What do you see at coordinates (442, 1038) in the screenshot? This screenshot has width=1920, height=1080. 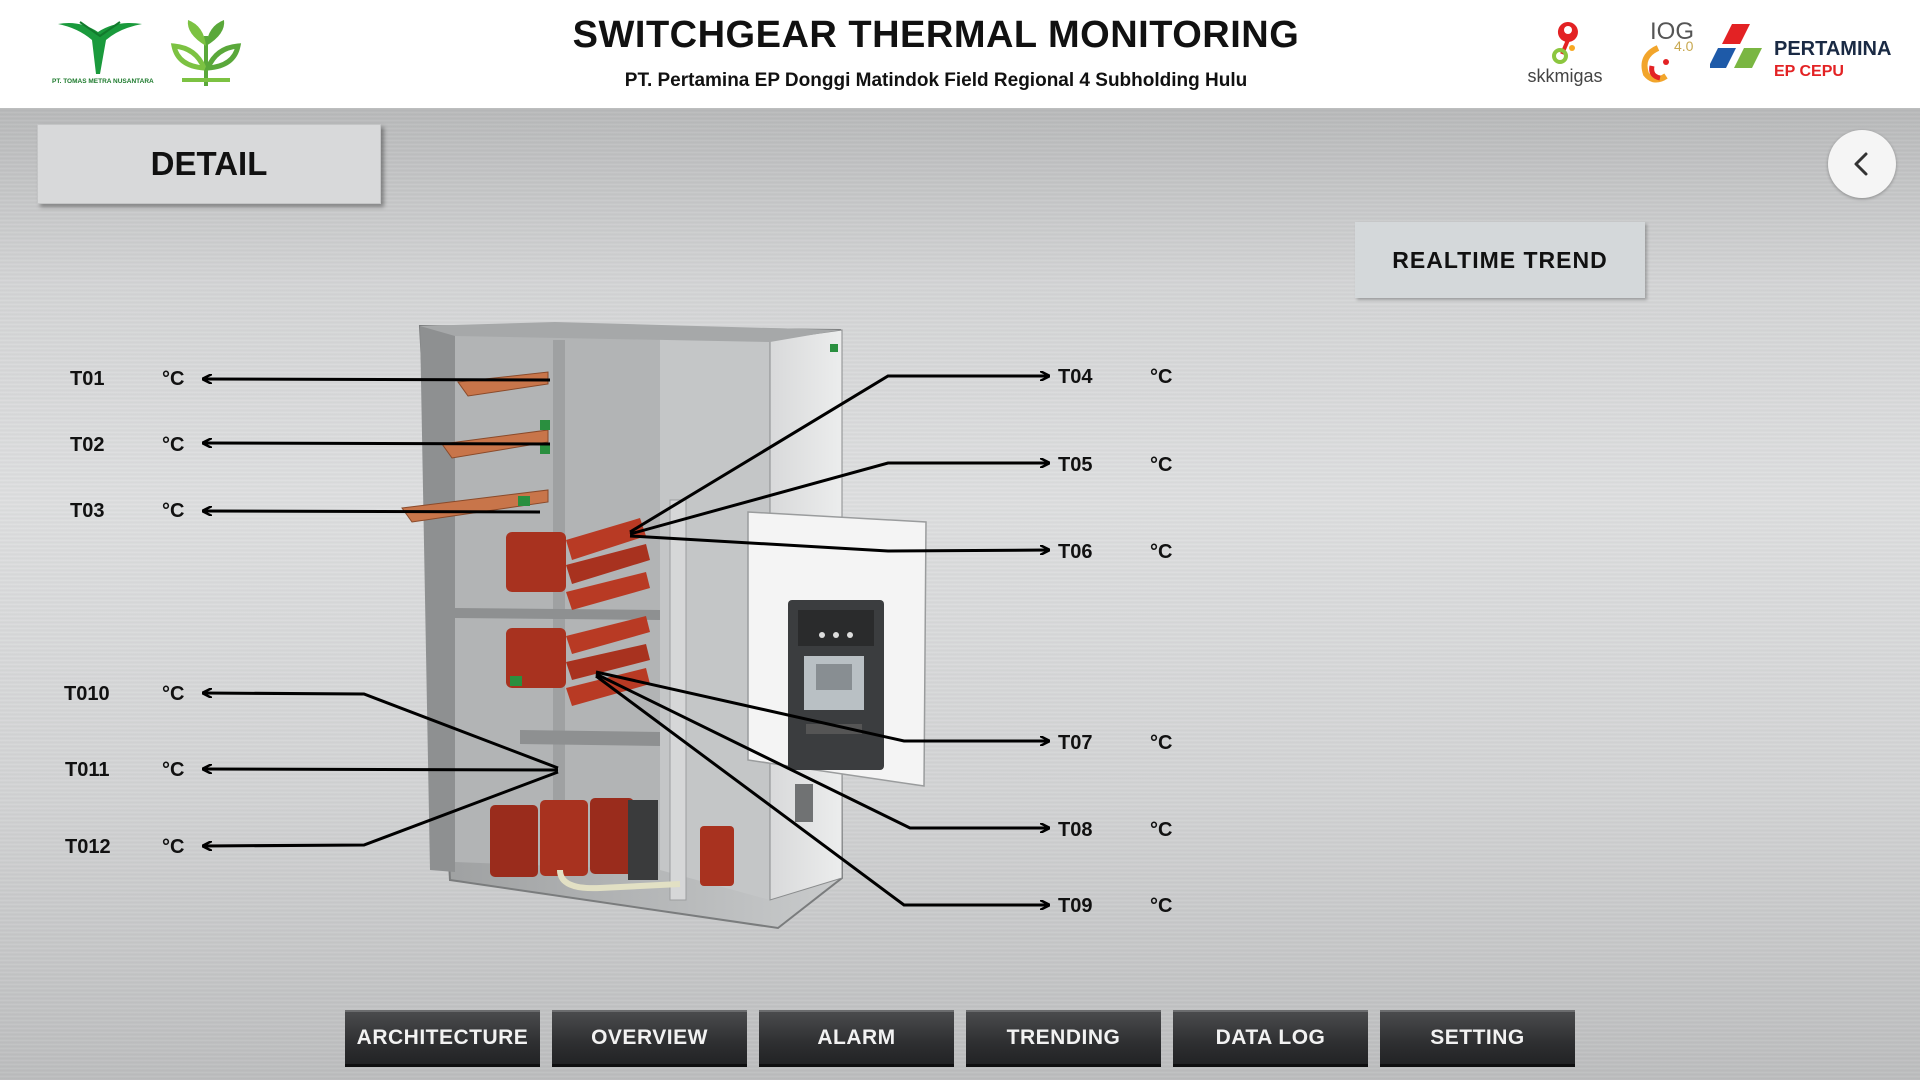 I see `nav-architecture-button: ARCHITECTURE` at bounding box center [442, 1038].